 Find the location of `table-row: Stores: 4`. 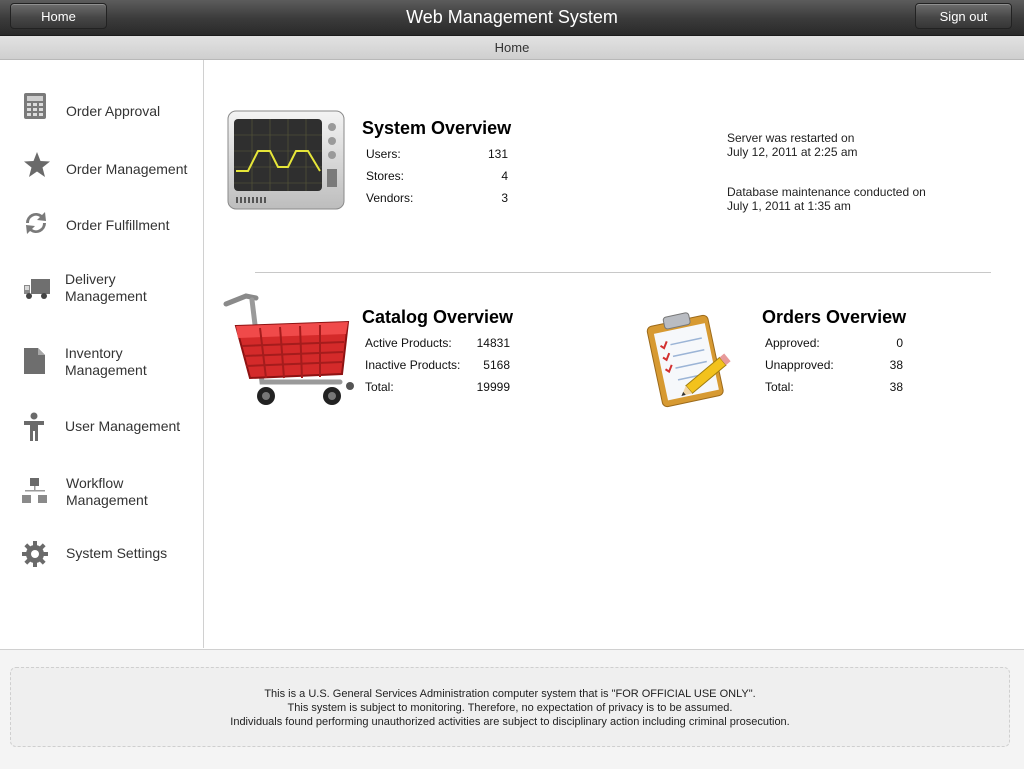

table-row: Stores: 4 is located at coordinates (437, 176).